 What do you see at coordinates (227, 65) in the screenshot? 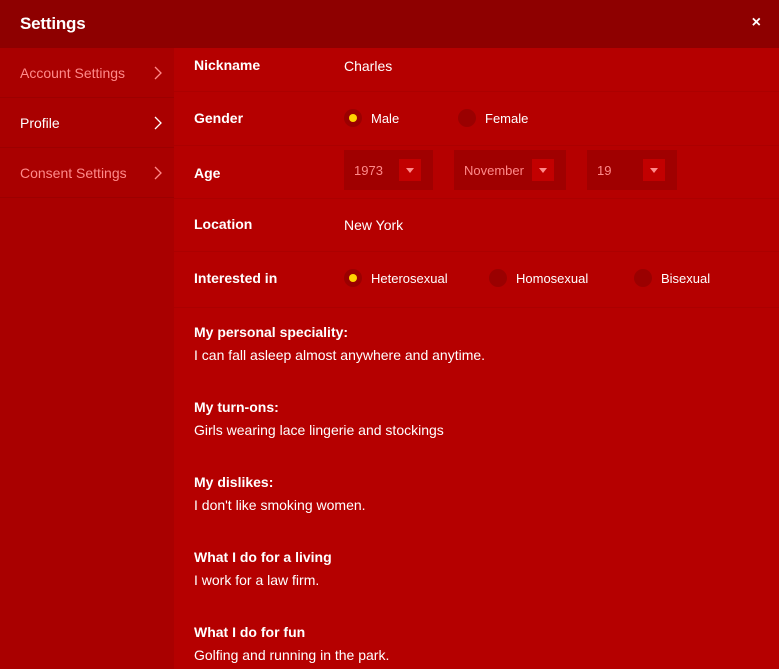
I see `nickname-label: Nickname` at bounding box center [227, 65].